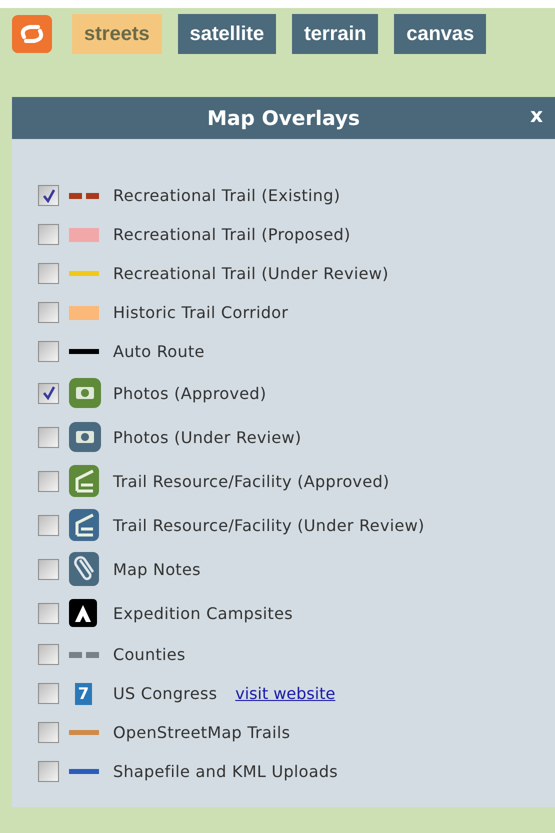  What do you see at coordinates (32, 34) in the screenshot?
I see `logo-icon` at bounding box center [32, 34].